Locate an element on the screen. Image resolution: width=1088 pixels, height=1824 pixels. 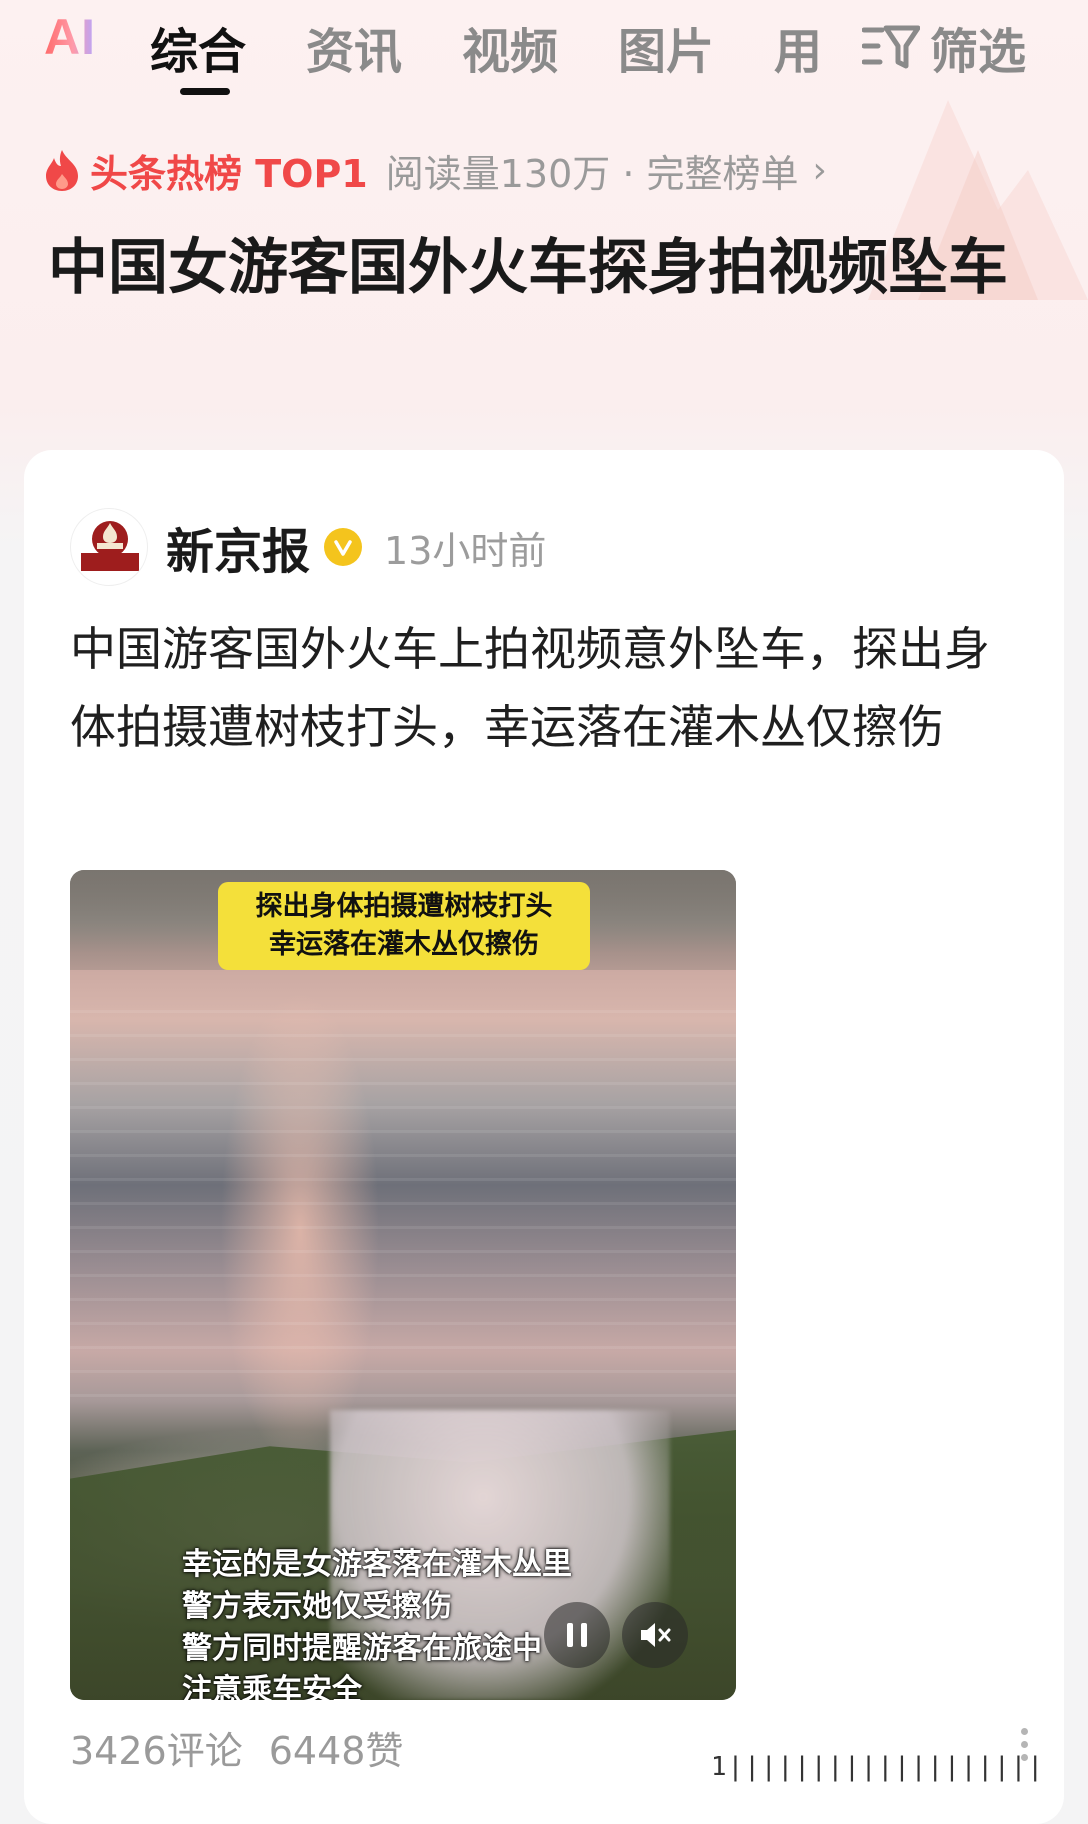
muted-speaker-icon is located at coordinates (656, 1635).